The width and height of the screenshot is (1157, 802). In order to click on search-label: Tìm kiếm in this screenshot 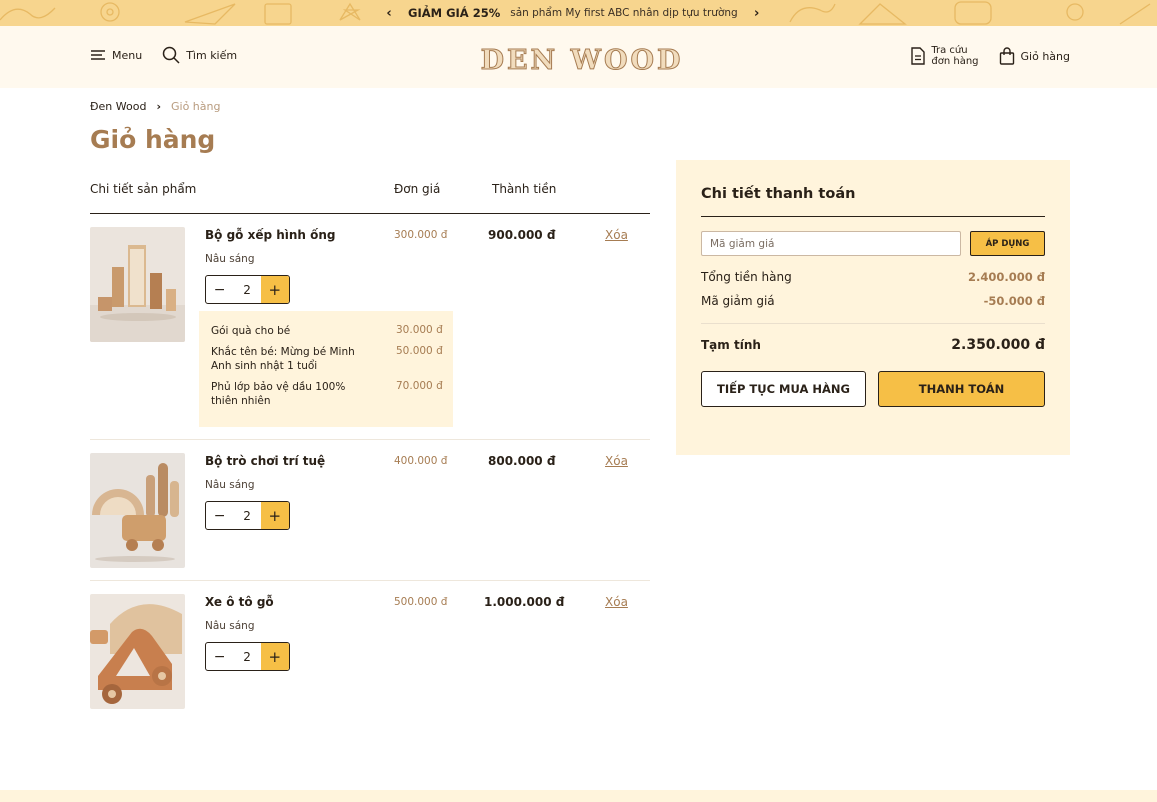, I will do `click(212, 55)`.